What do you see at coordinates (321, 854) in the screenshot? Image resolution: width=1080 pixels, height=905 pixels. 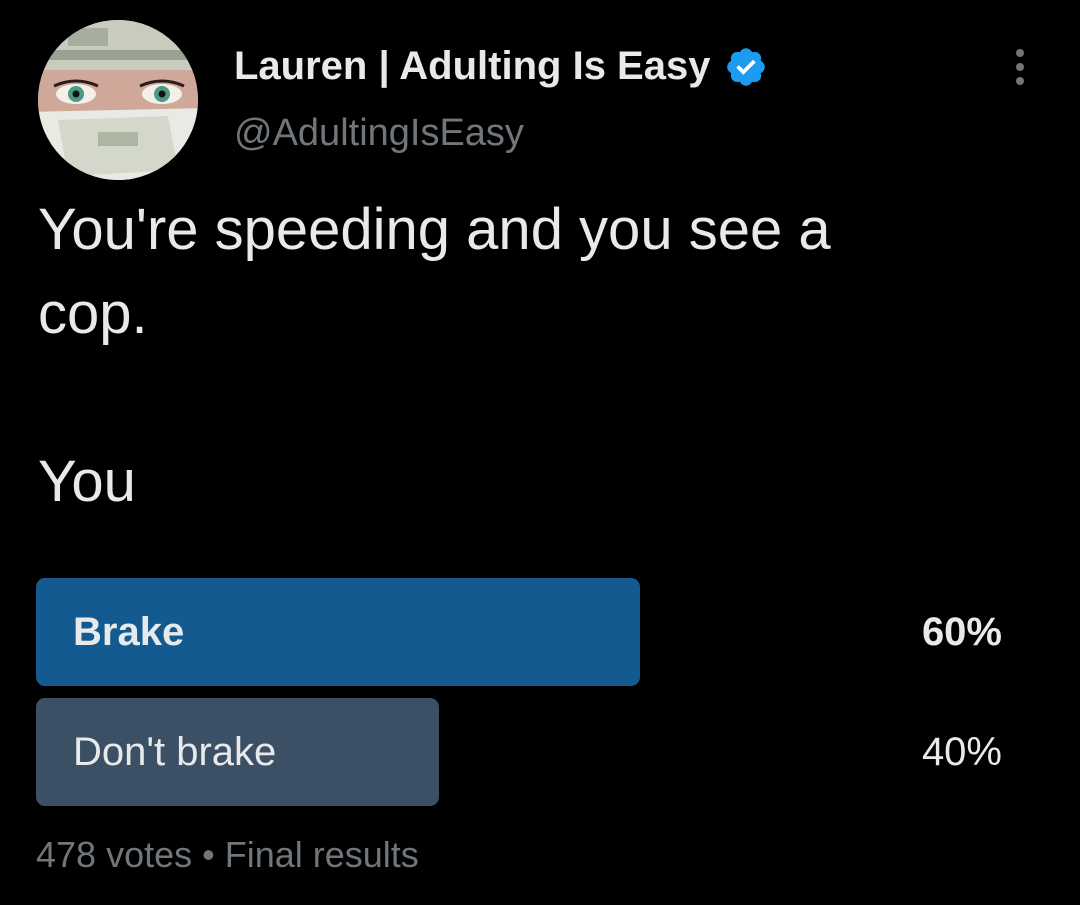 I see `poll-status: Final results` at bounding box center [321, 854].